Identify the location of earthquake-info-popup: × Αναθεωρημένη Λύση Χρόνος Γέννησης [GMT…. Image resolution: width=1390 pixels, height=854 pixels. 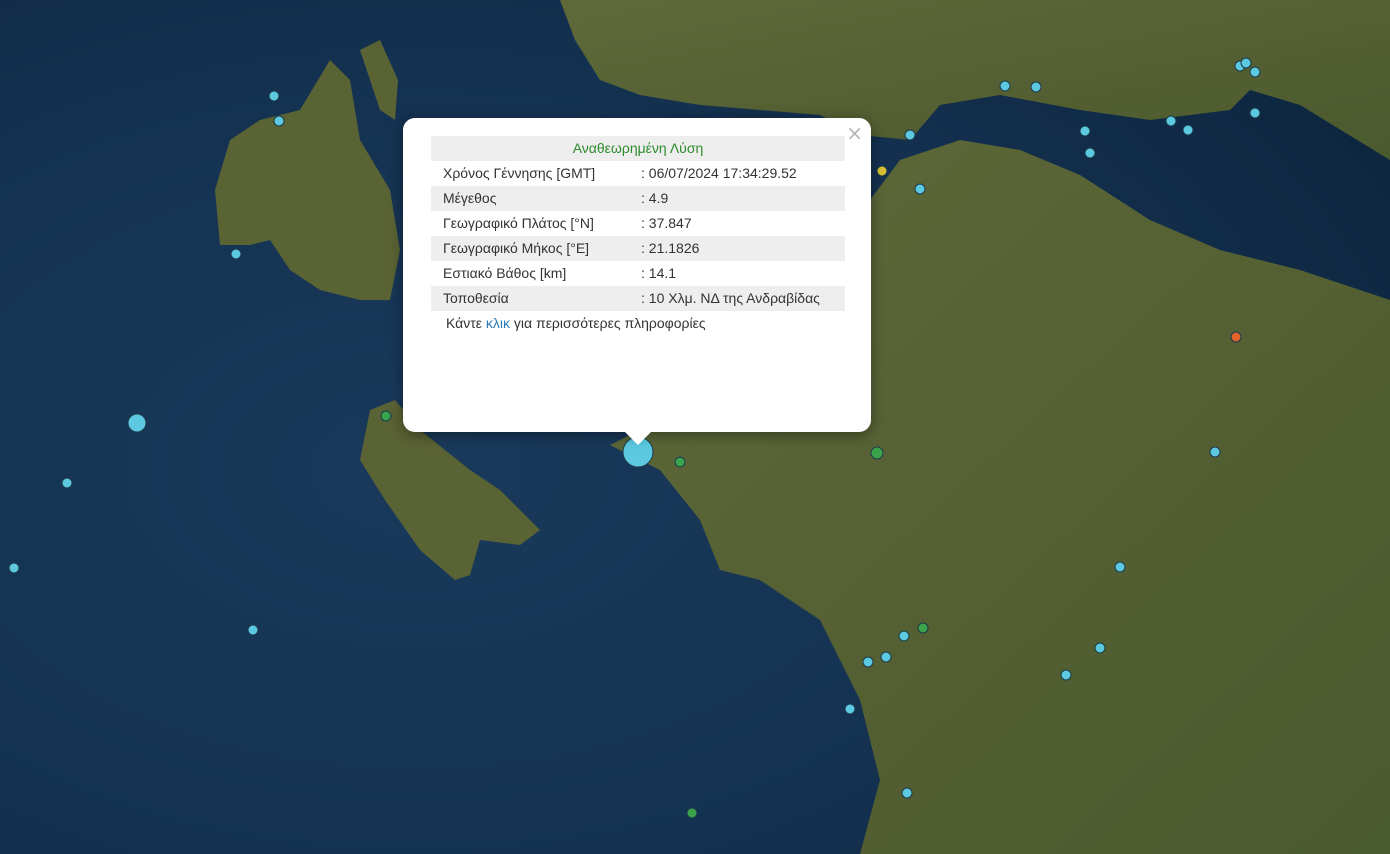
(637, 275).